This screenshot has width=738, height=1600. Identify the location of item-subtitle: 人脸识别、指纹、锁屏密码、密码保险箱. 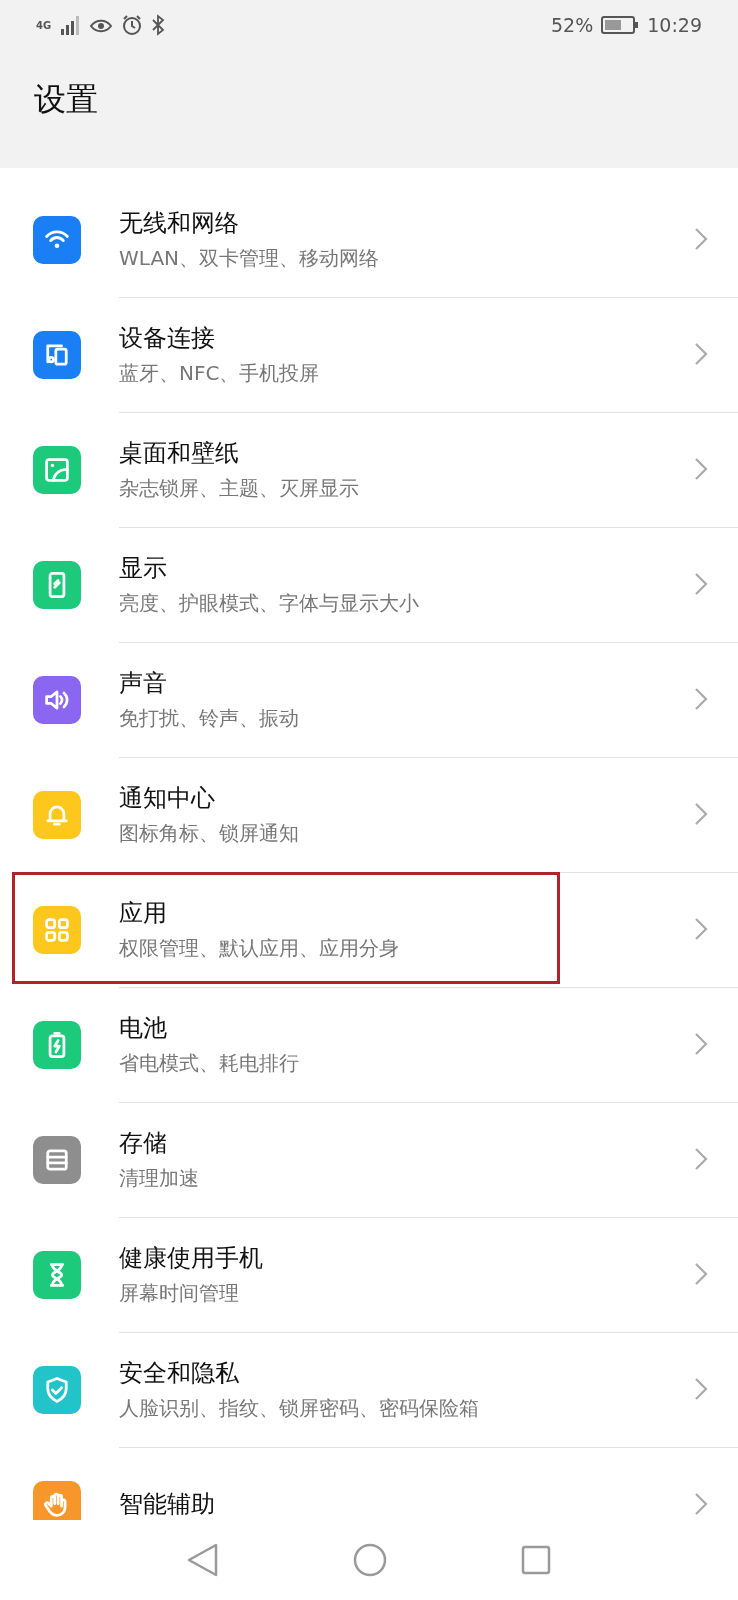
(299, 1408).